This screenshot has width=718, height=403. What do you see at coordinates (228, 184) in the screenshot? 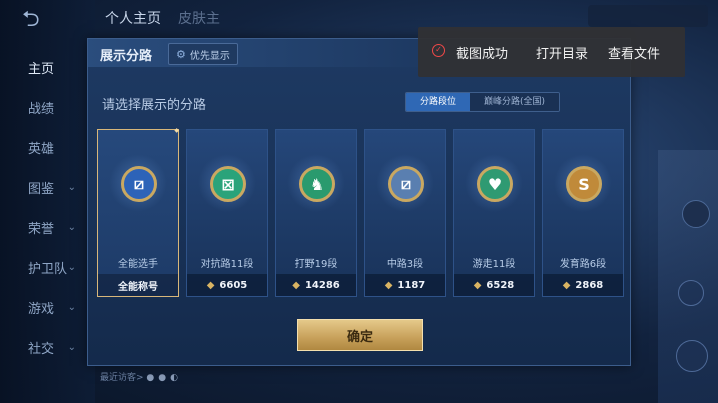
I see `lane-emblem-icon: ⊠` at bounding box center [228, 184].